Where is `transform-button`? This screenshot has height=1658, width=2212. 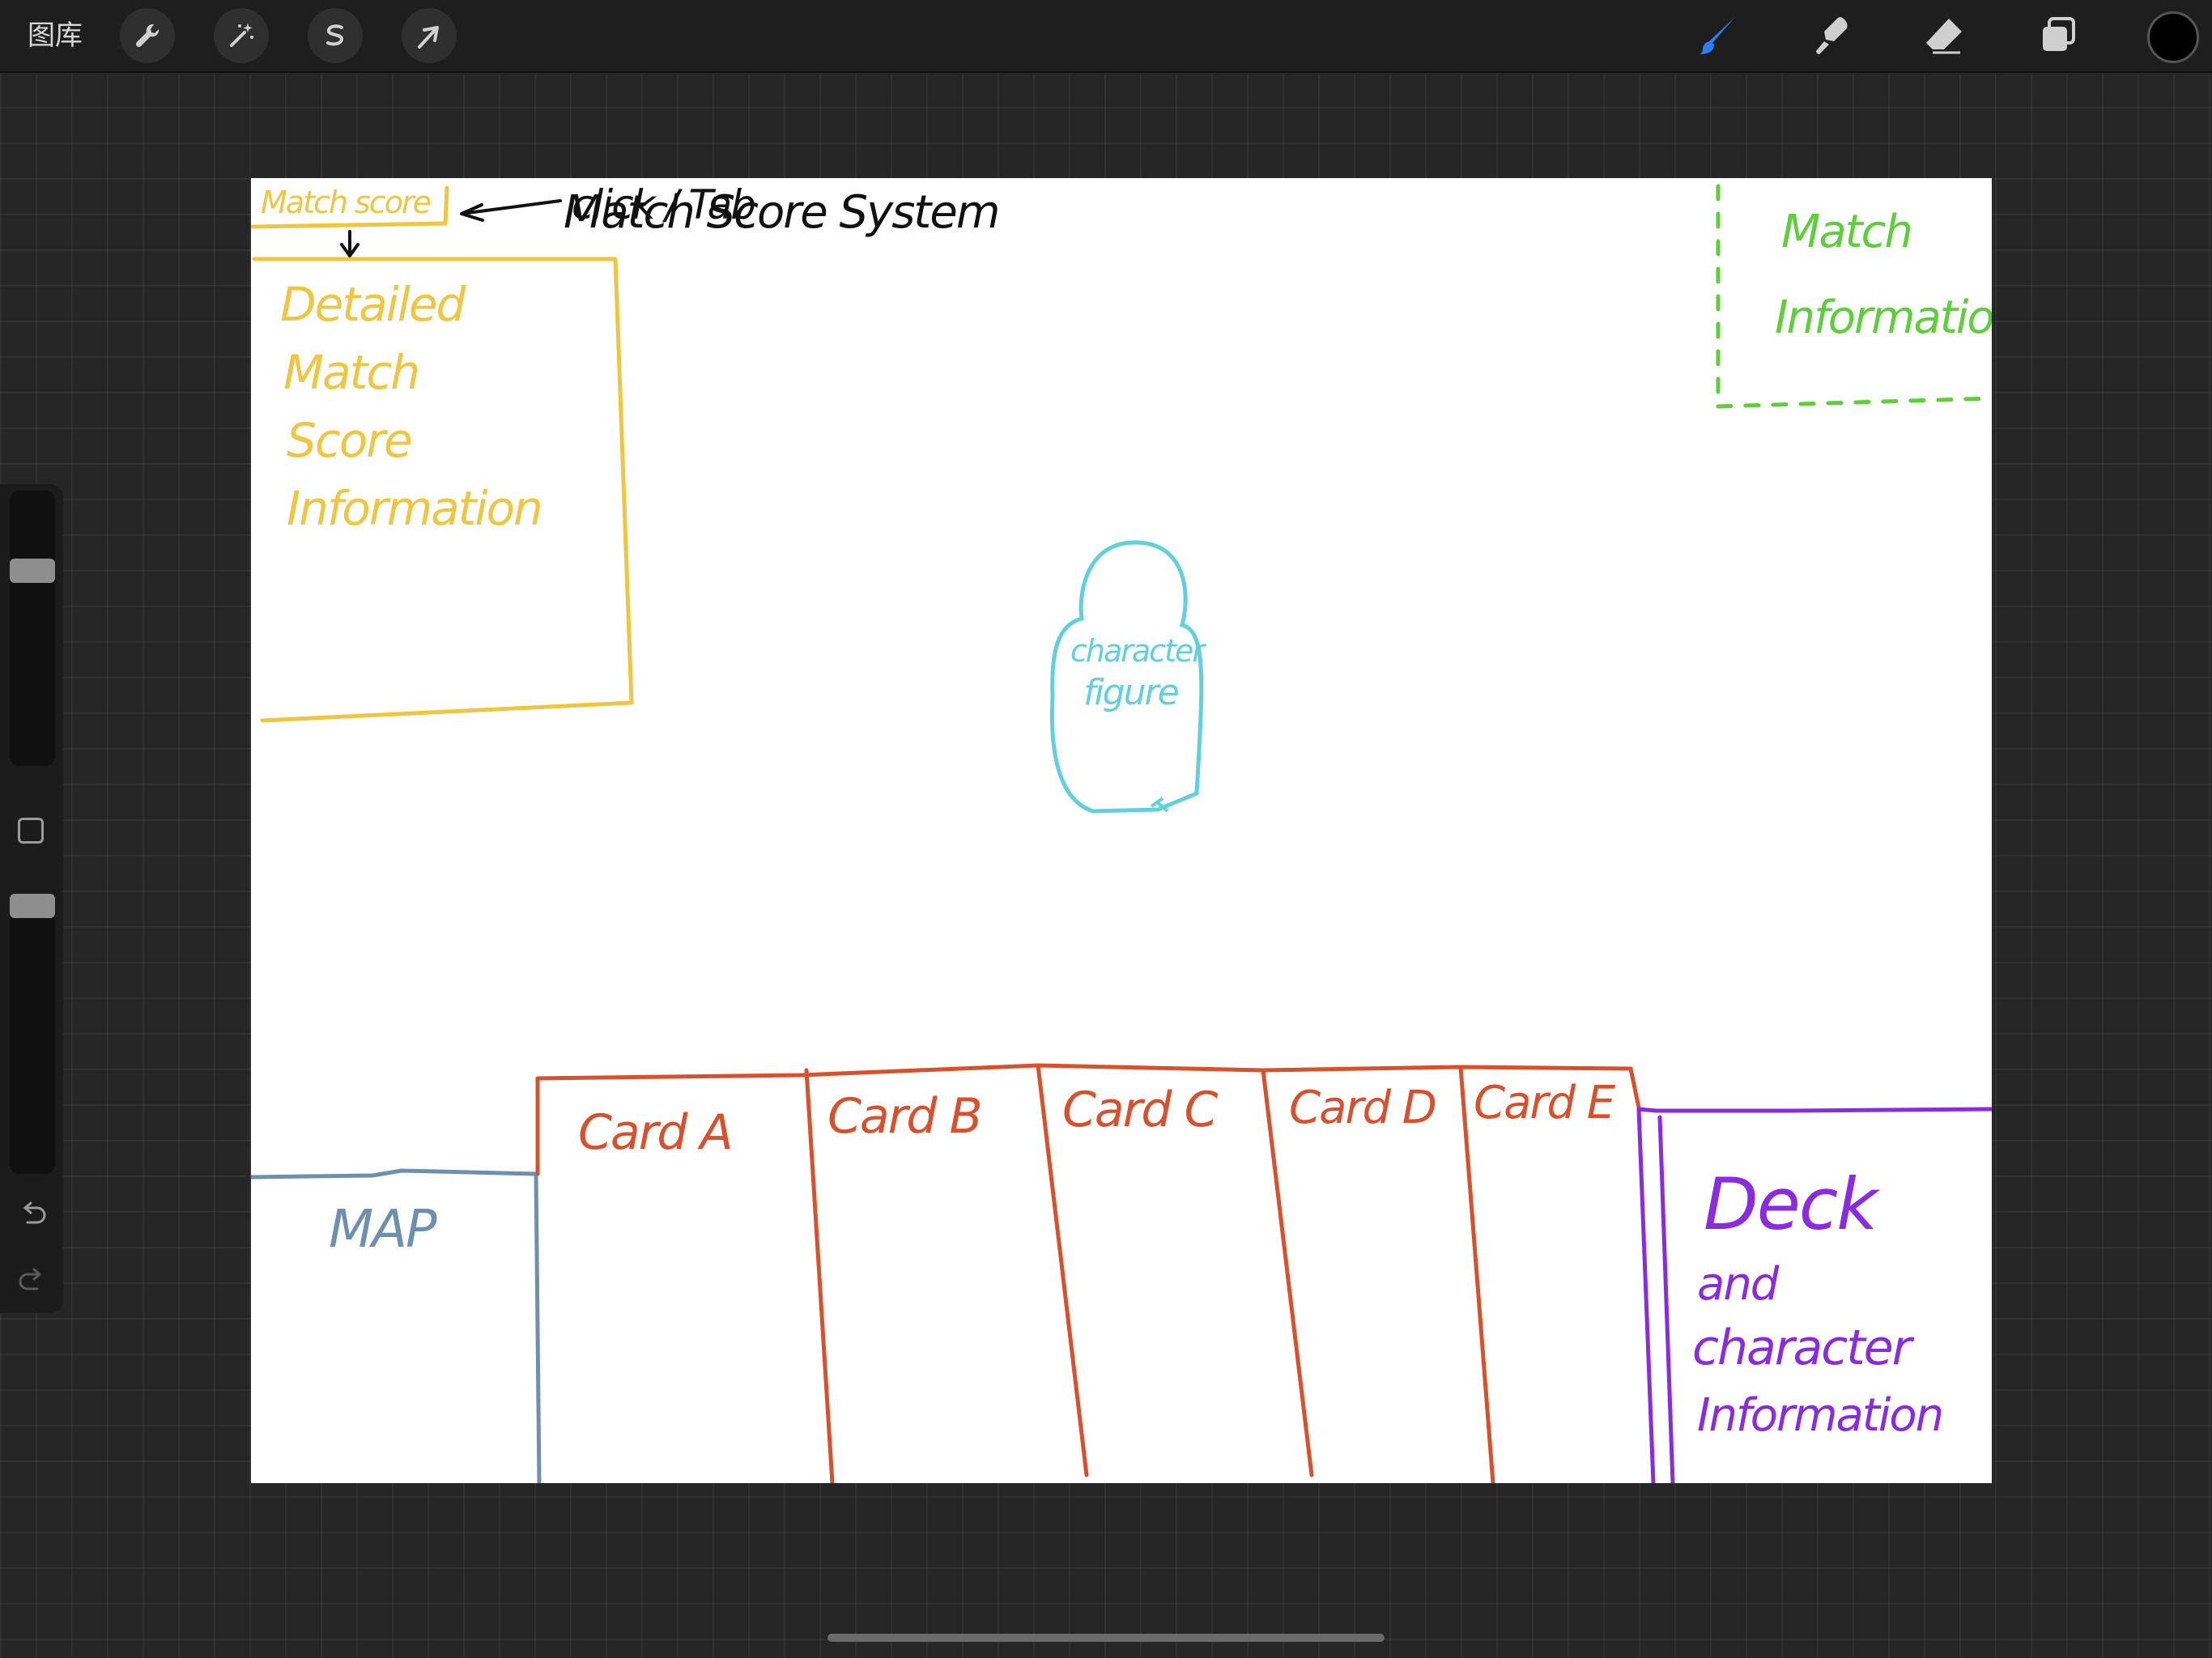
transform-button is located at coordinates (430, 35).